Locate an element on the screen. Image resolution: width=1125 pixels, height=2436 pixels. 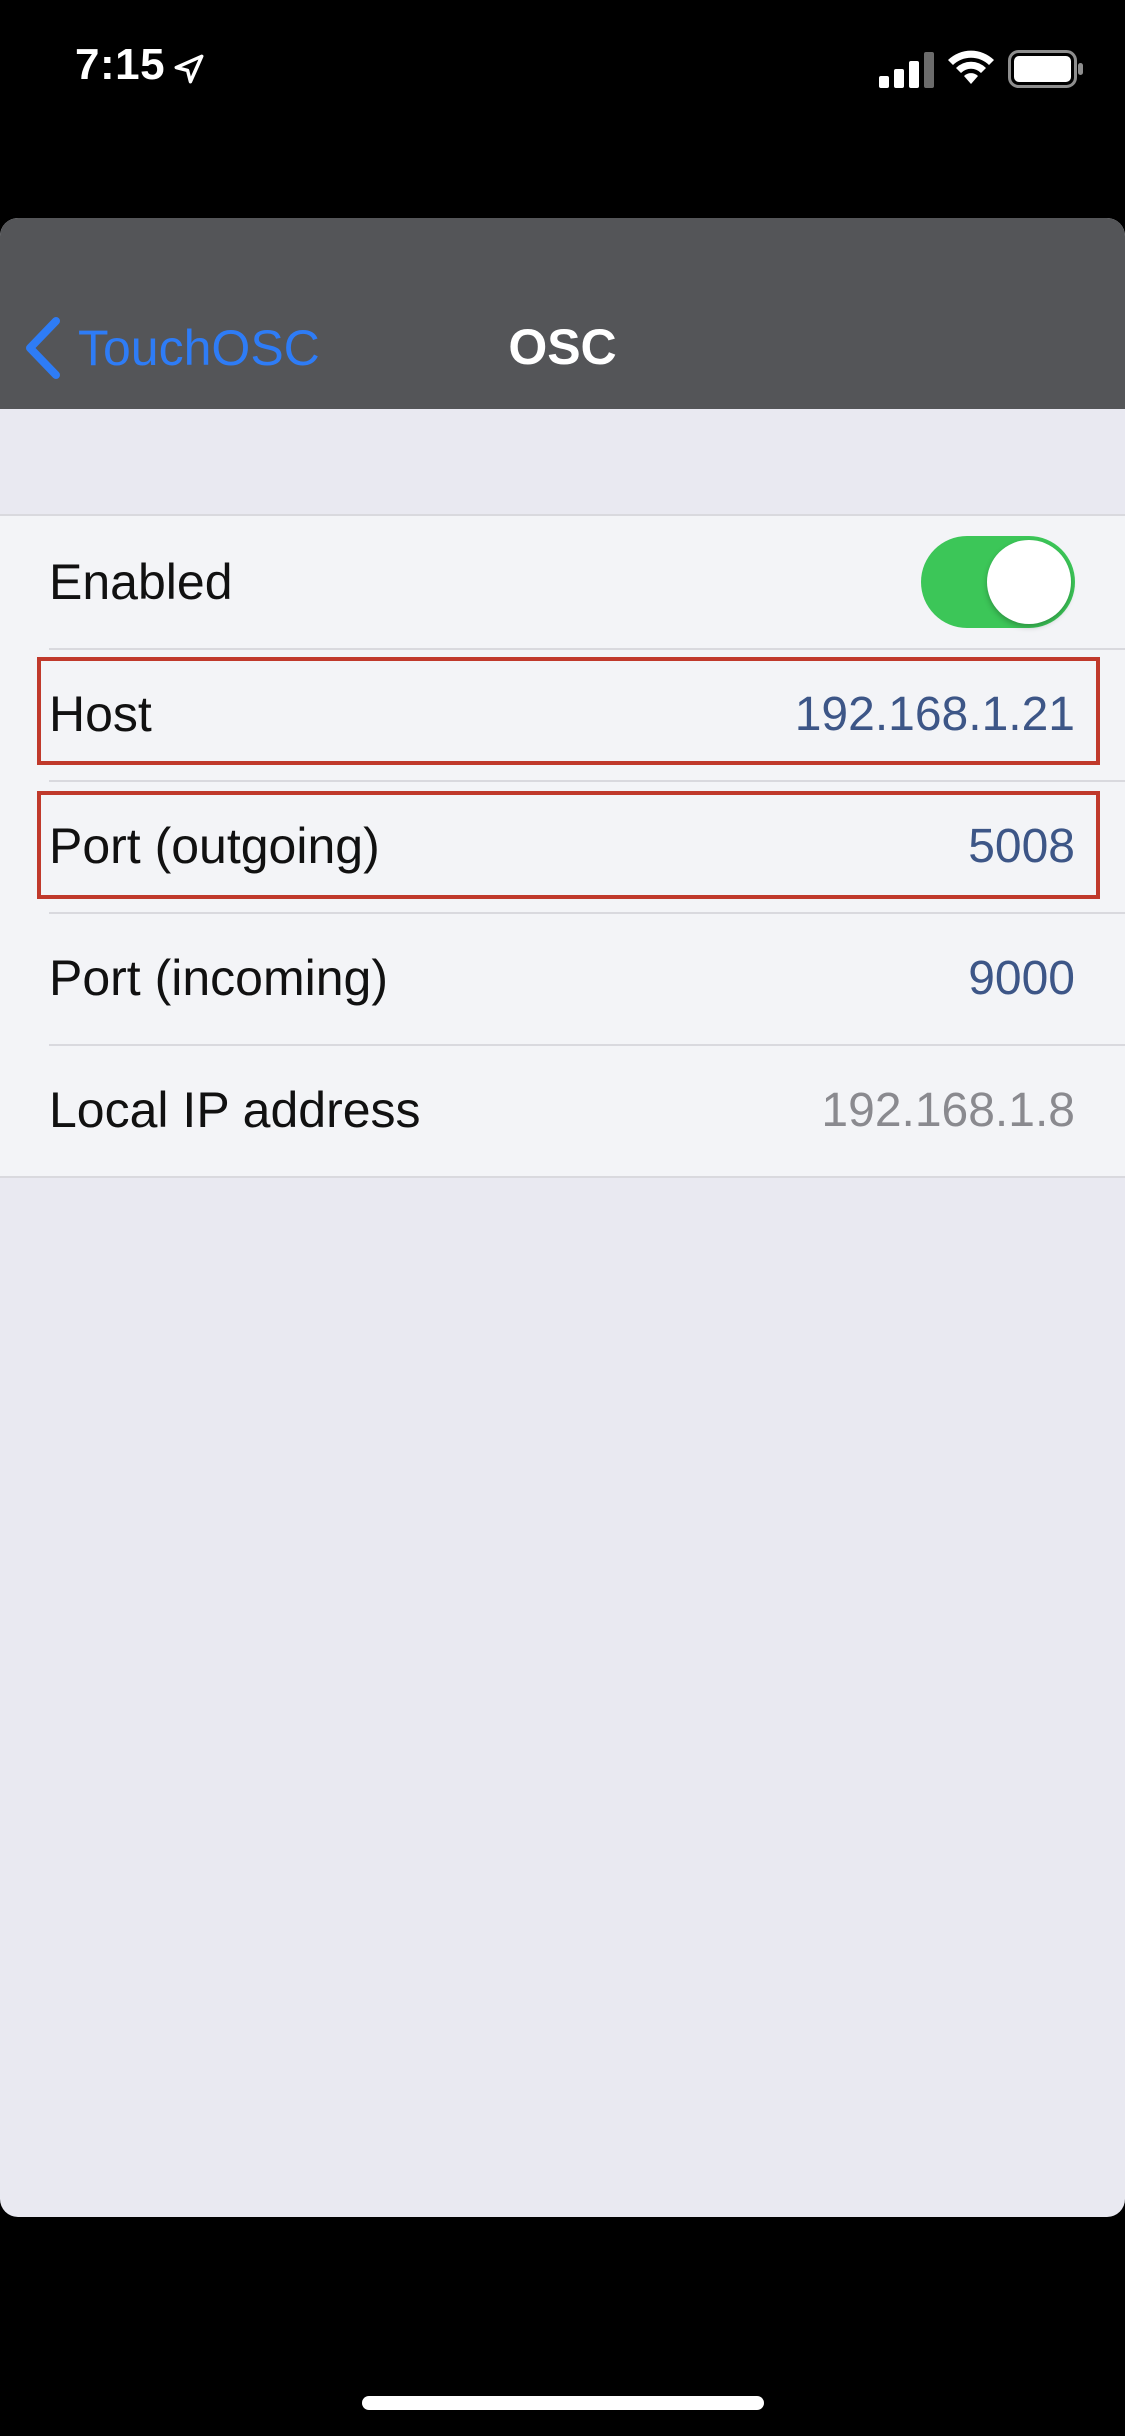
port-incoming-value: 9000 is located at coordinates (1021, 978).